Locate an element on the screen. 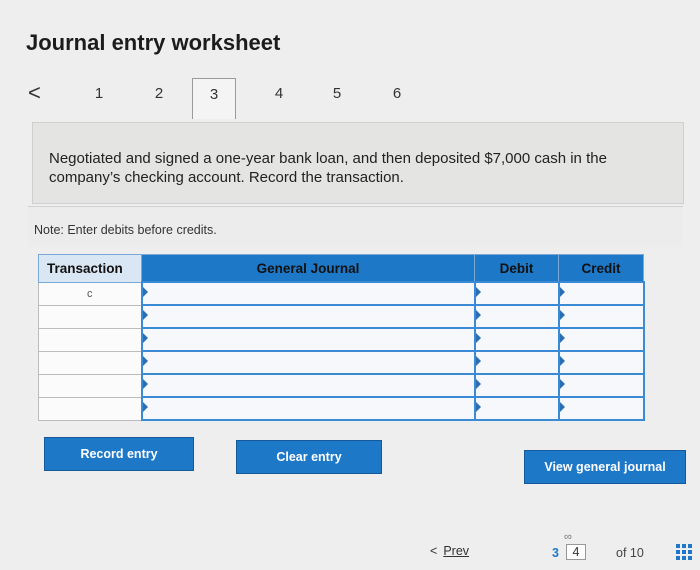 This screenshot has height=570, width=700. tab-4: 4 is located at coordinates (279, 98).